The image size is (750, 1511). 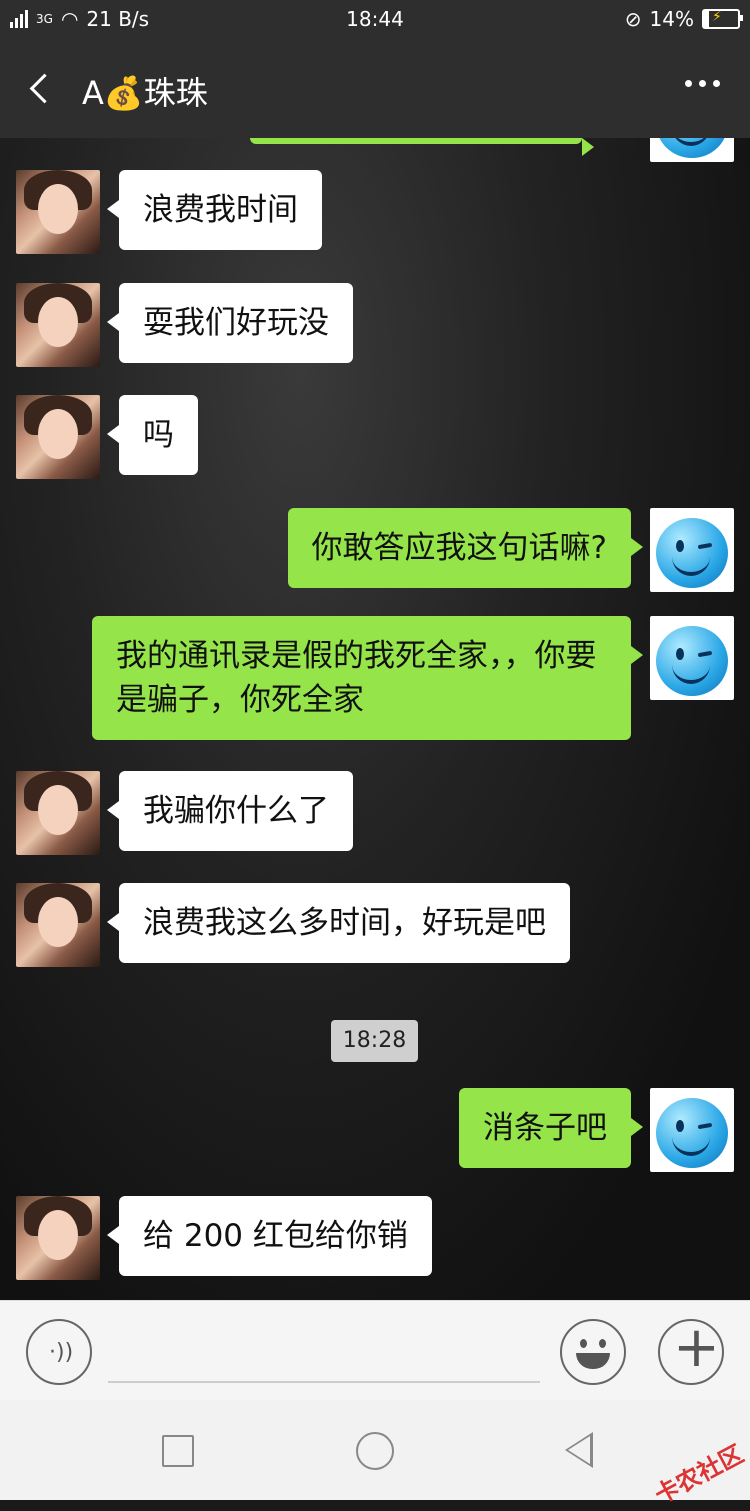 I want to click on more-functions-button: +, so click(x=691, y=1350).